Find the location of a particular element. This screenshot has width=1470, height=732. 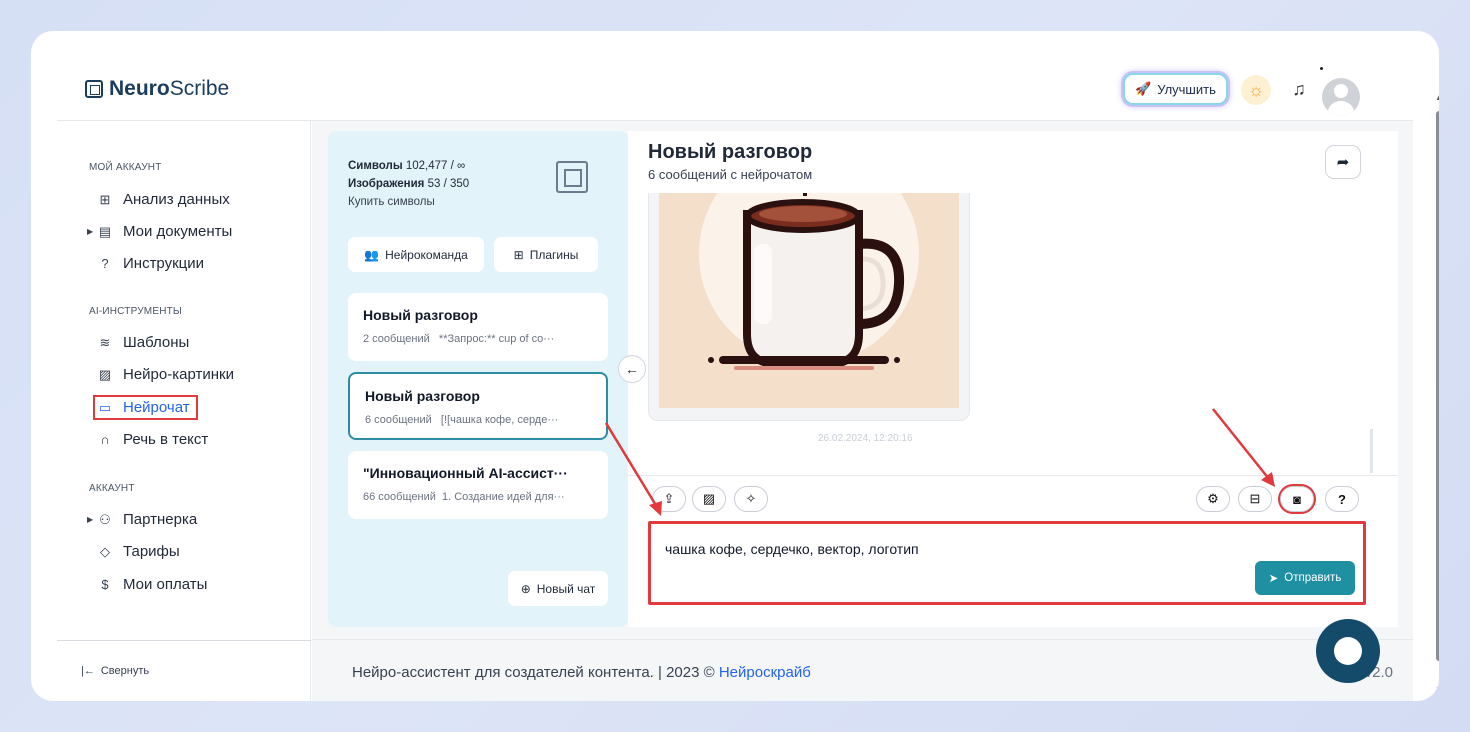

avatar is located at coordinates (1341, 97).